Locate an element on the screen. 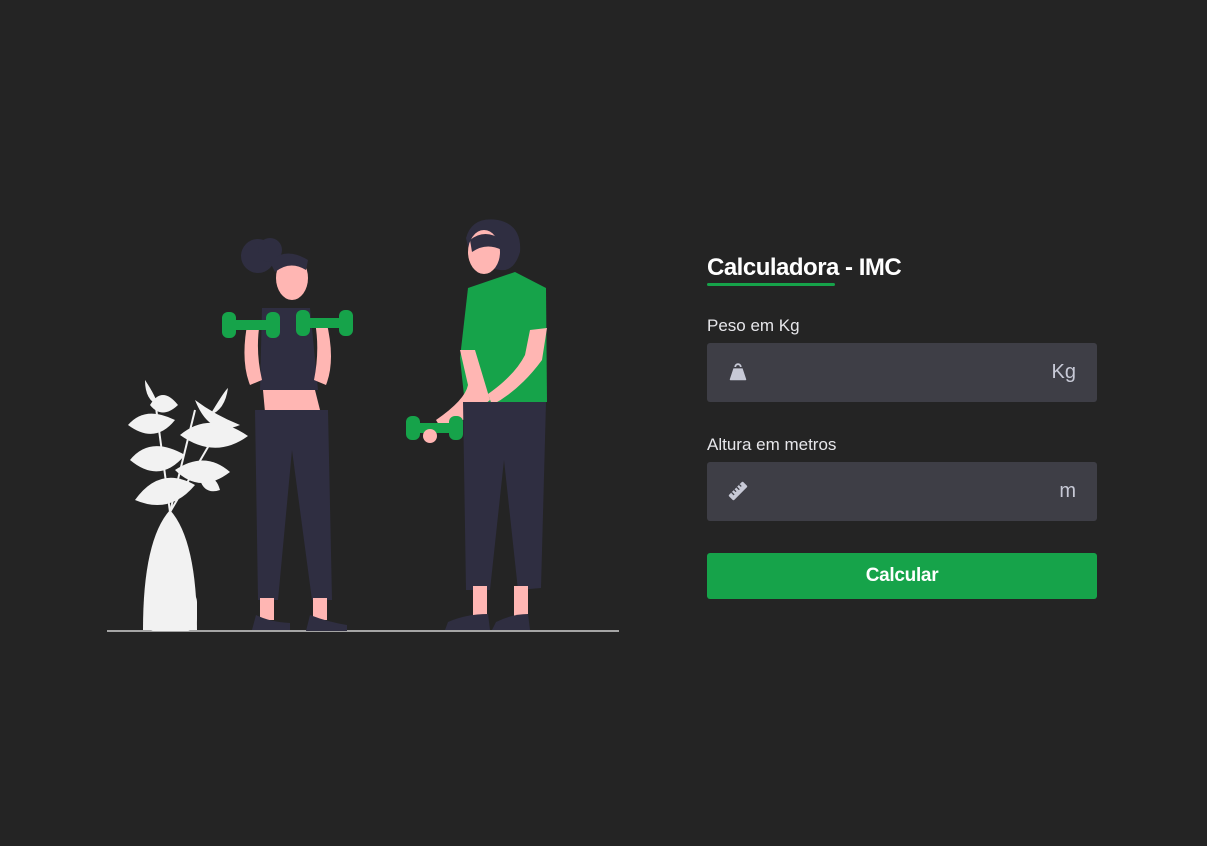 Image resolution: width=1207 pixels, height=846 pixels. dumbbell-man is located at coordinates (434, 429).